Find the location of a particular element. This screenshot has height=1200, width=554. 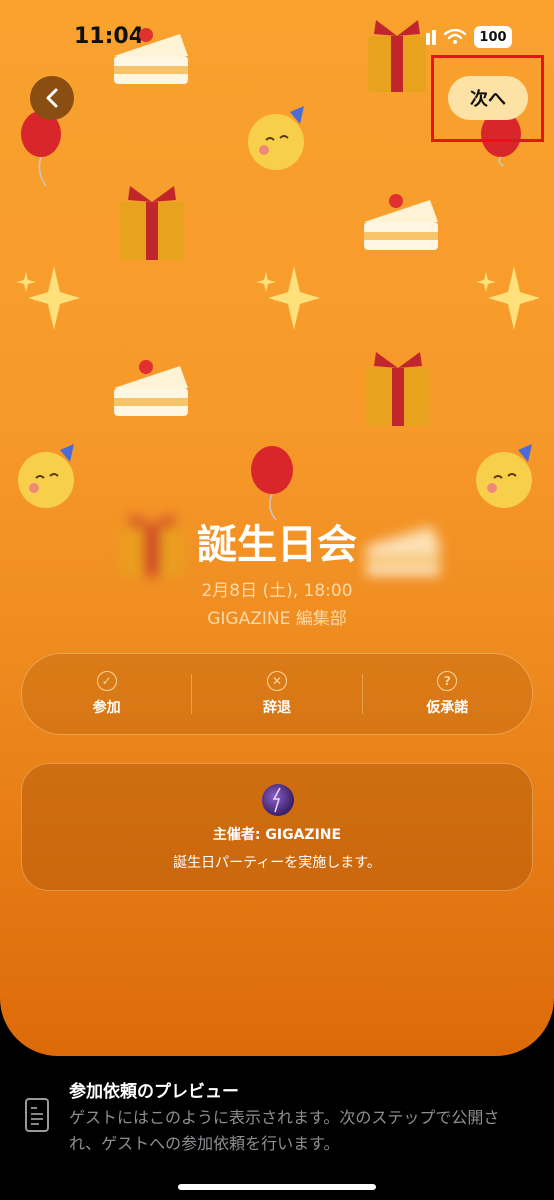

back-button is located at coordinates (52, 98).